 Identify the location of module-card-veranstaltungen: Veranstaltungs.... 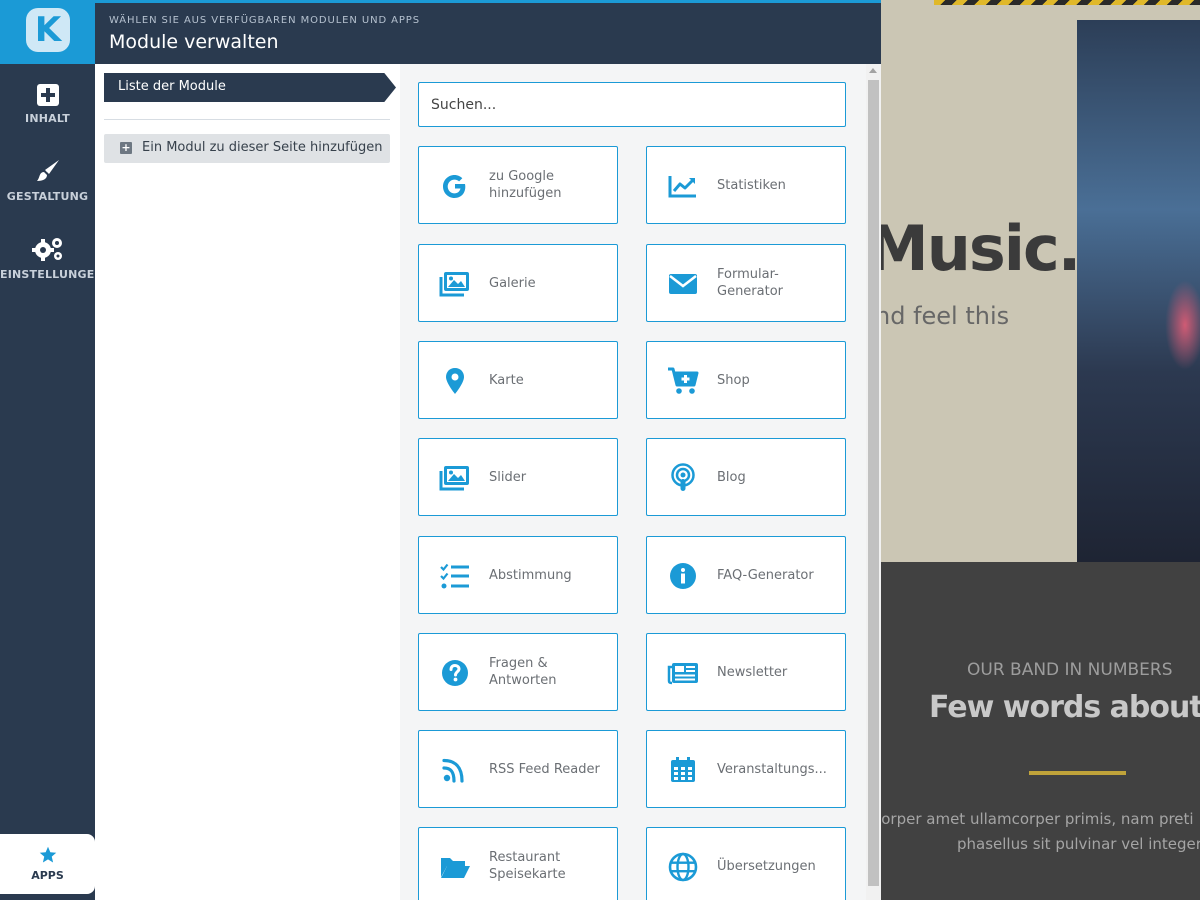
(746, 769).